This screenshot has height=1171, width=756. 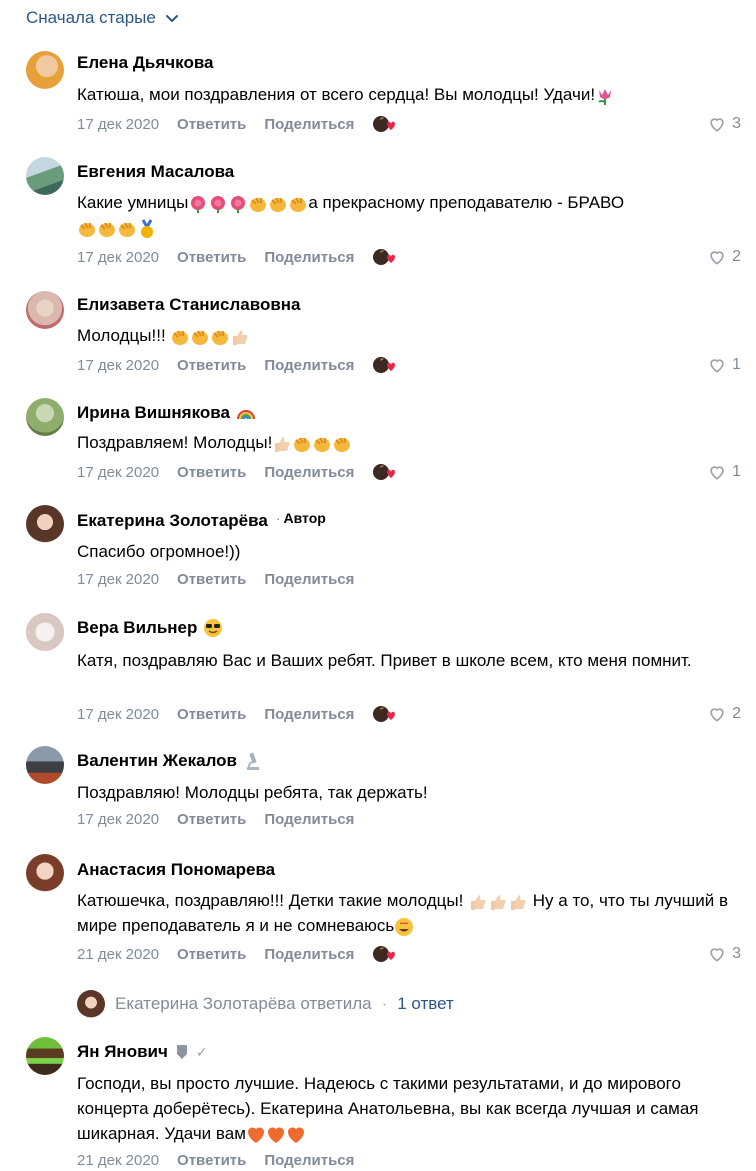 What do you see at coordinates (176, 870) in the screenshot?
I see `author-name: Анастасия Пономарева` at bounding box center [176, 870].